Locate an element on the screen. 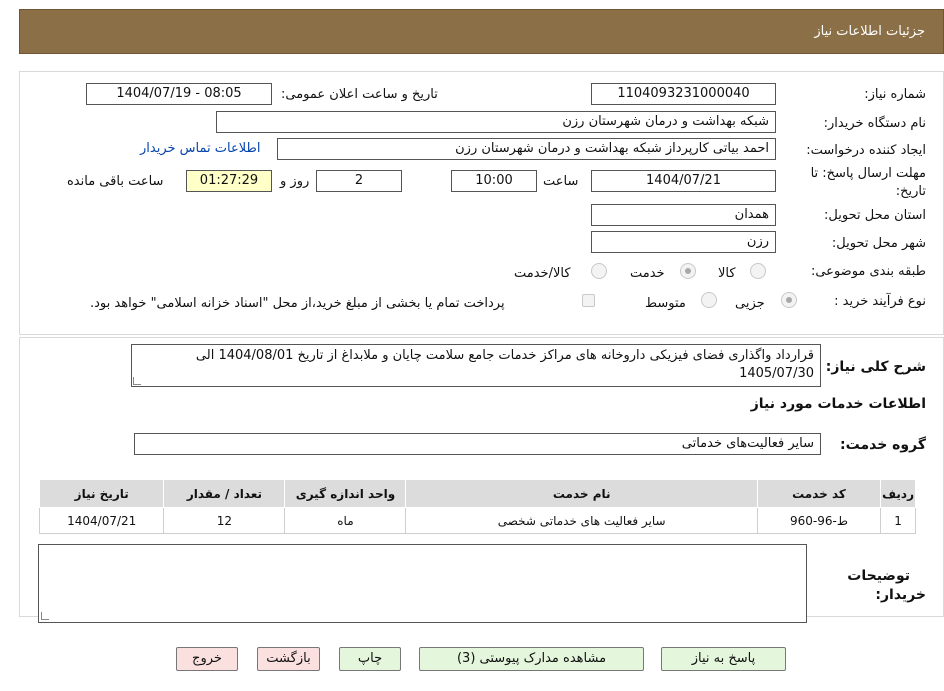  payment-treasury-checkbox is located at coordinates (588, 300).